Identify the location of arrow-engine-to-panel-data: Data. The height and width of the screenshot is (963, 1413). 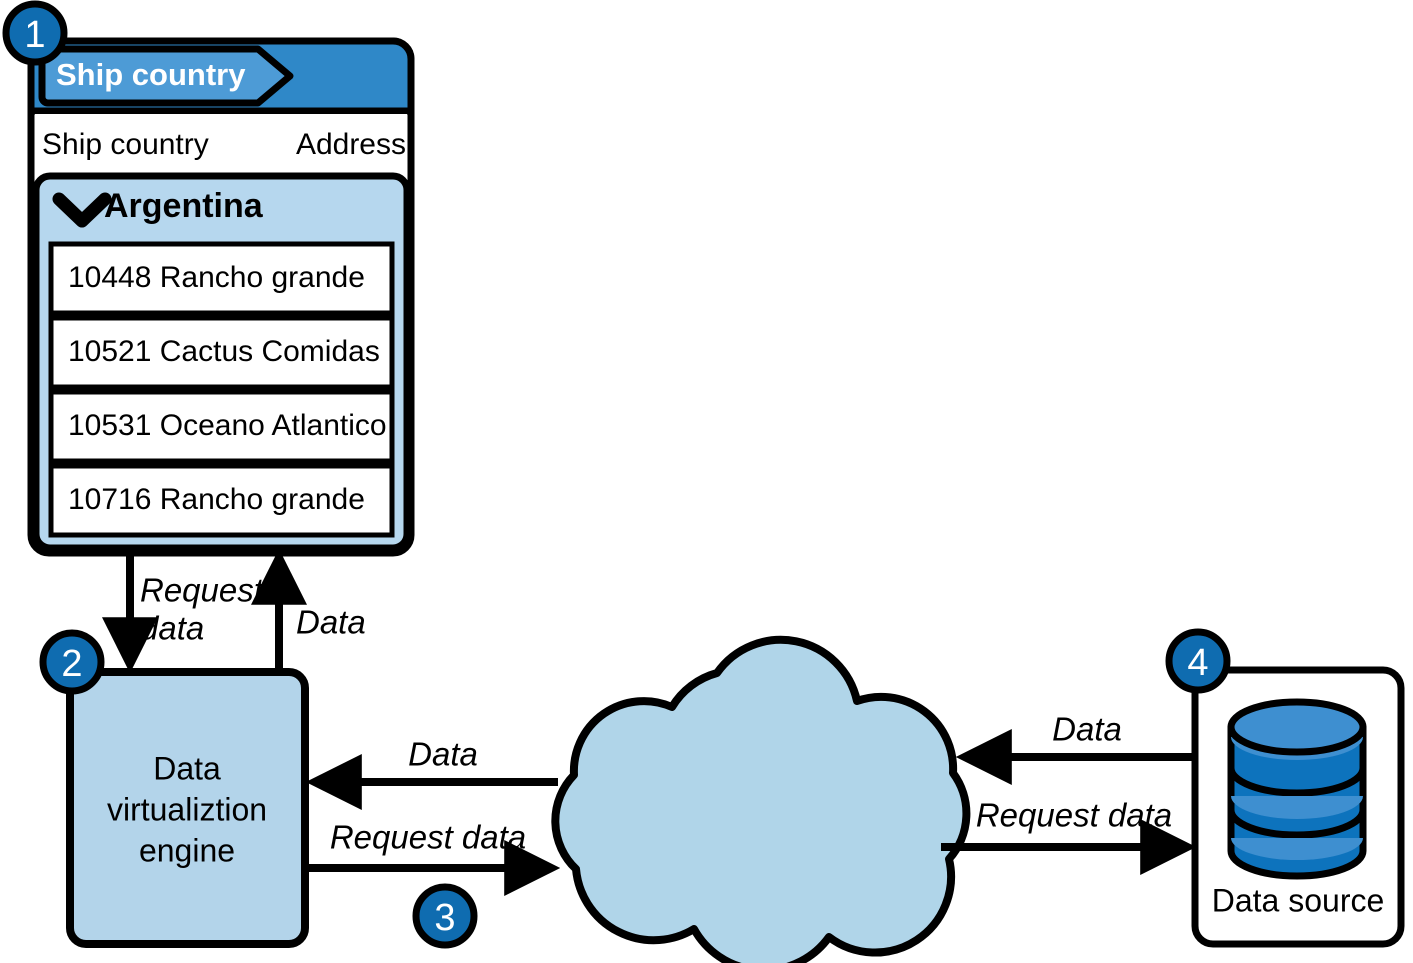
(308, 612).